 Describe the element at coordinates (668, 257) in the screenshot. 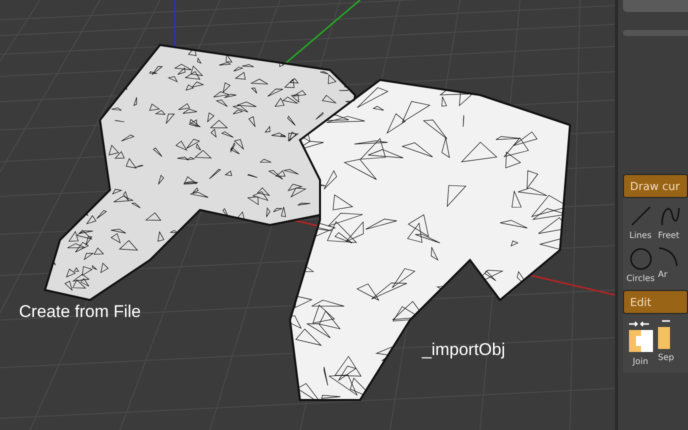

I see `arc-icon` at that location.